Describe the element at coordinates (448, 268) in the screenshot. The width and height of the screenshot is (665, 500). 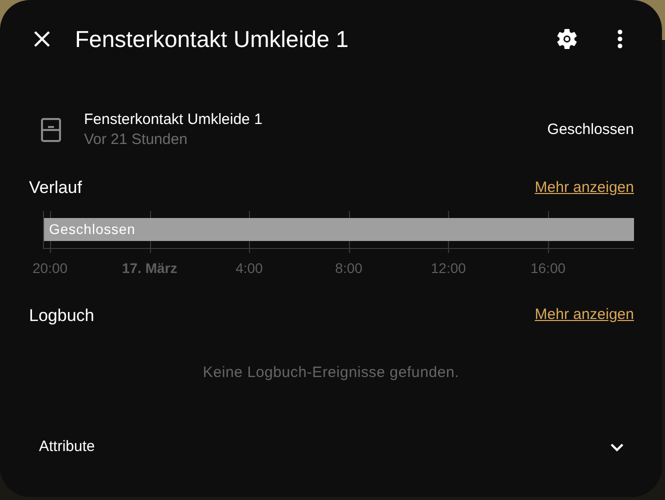
I see `axis-label: 12:00` at that location.